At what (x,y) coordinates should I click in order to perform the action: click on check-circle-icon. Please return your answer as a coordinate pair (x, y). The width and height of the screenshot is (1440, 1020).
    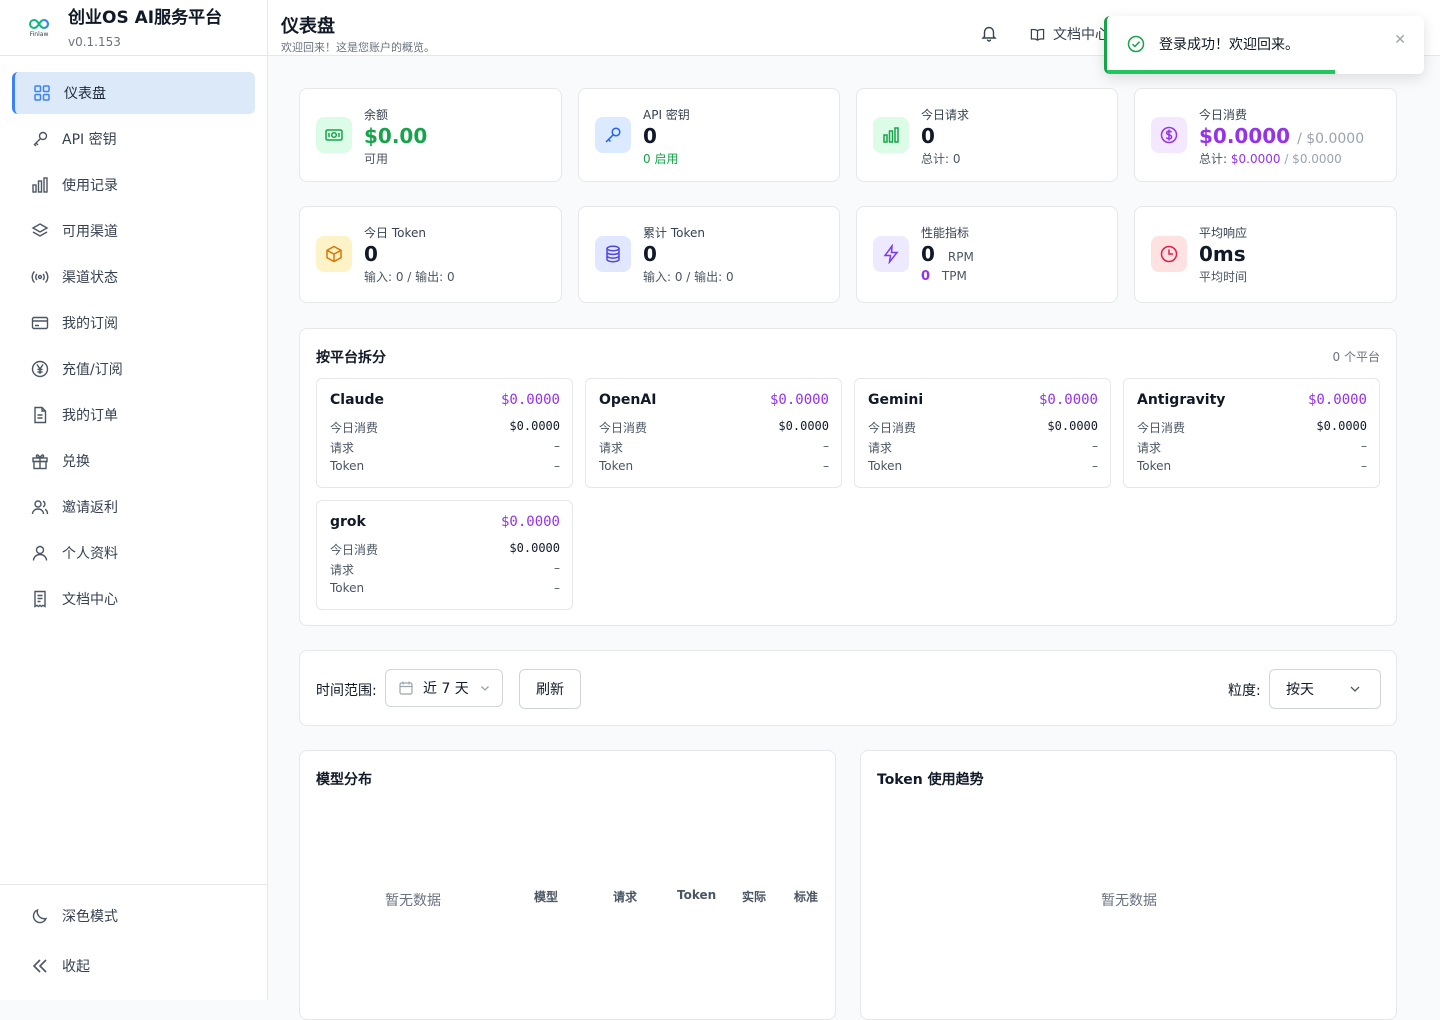
    Looking at the image, I should click on (1136, 46).